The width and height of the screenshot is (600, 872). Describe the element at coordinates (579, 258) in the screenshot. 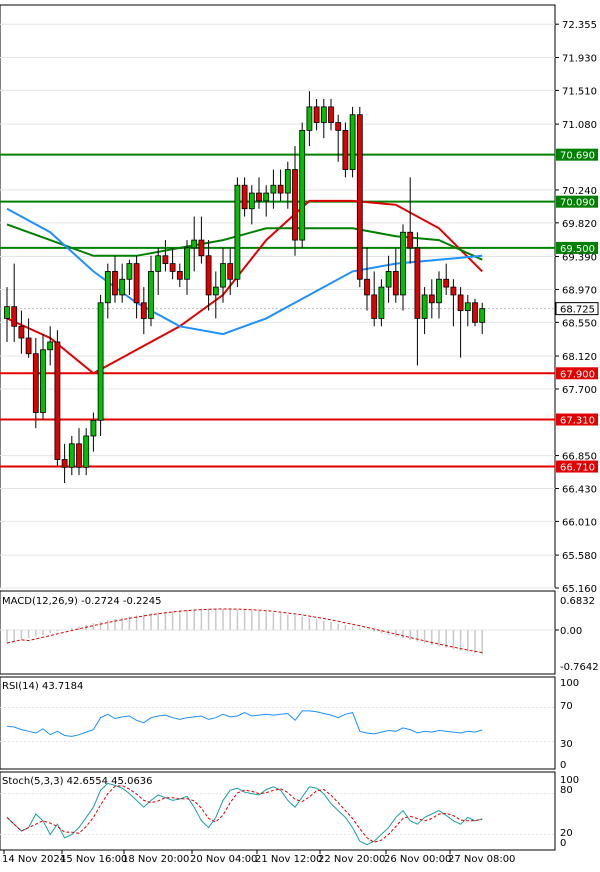

I see `y-tick-label: 69.390` at that location.